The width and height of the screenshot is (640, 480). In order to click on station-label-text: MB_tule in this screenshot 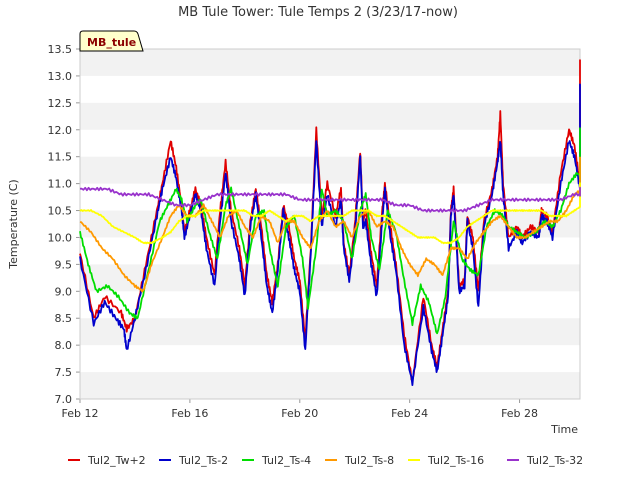, I will do `click(111, 42)`.